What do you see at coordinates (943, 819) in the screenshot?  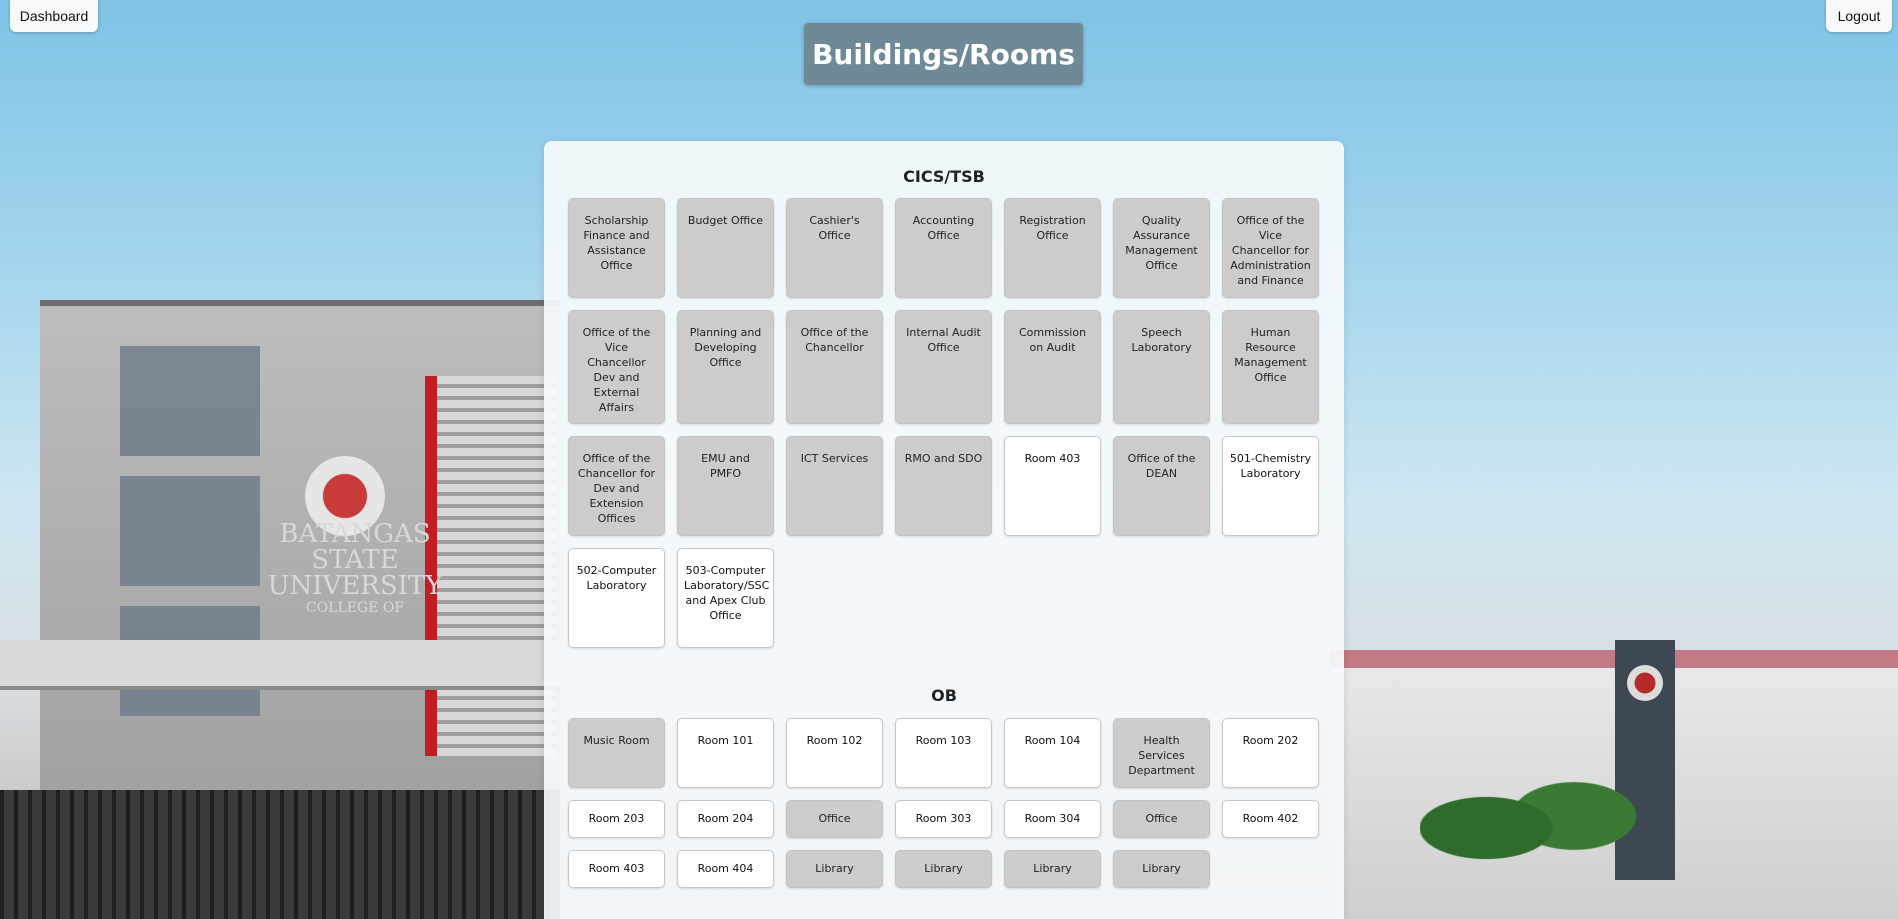 I see `room-tile: Room 303` at bounding box center [943, 819].